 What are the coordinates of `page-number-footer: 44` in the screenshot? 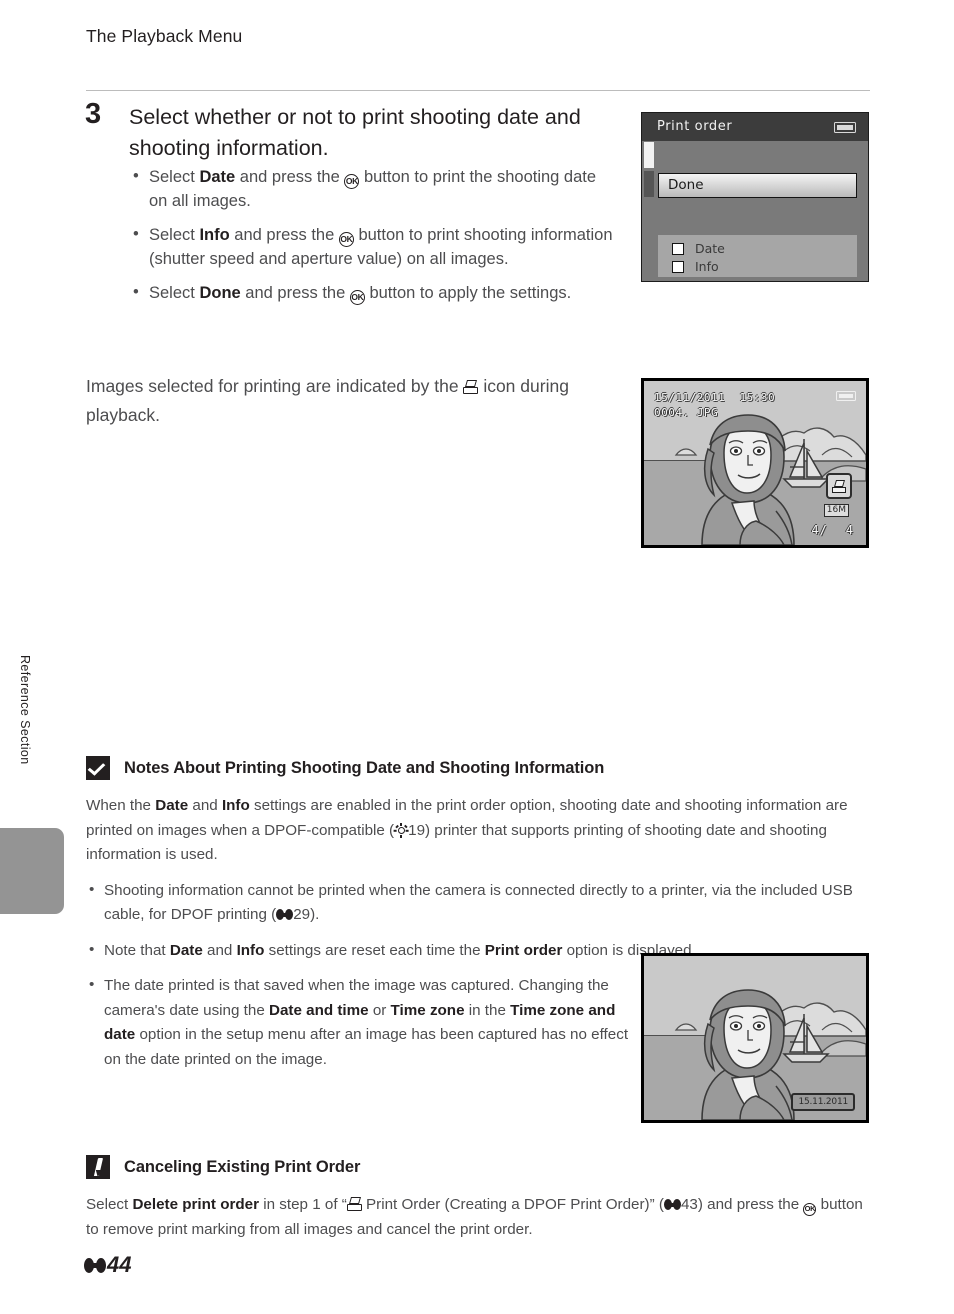 It's located at (107, 1265).